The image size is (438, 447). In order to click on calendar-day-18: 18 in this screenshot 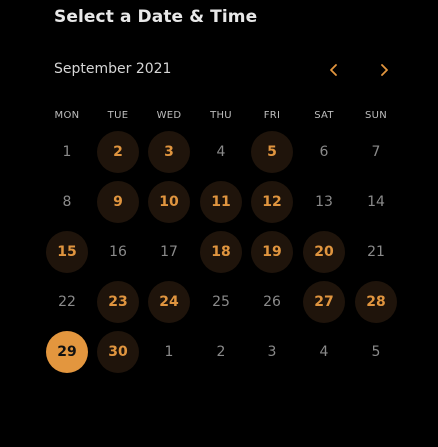, I will do `click(221, 252)`.